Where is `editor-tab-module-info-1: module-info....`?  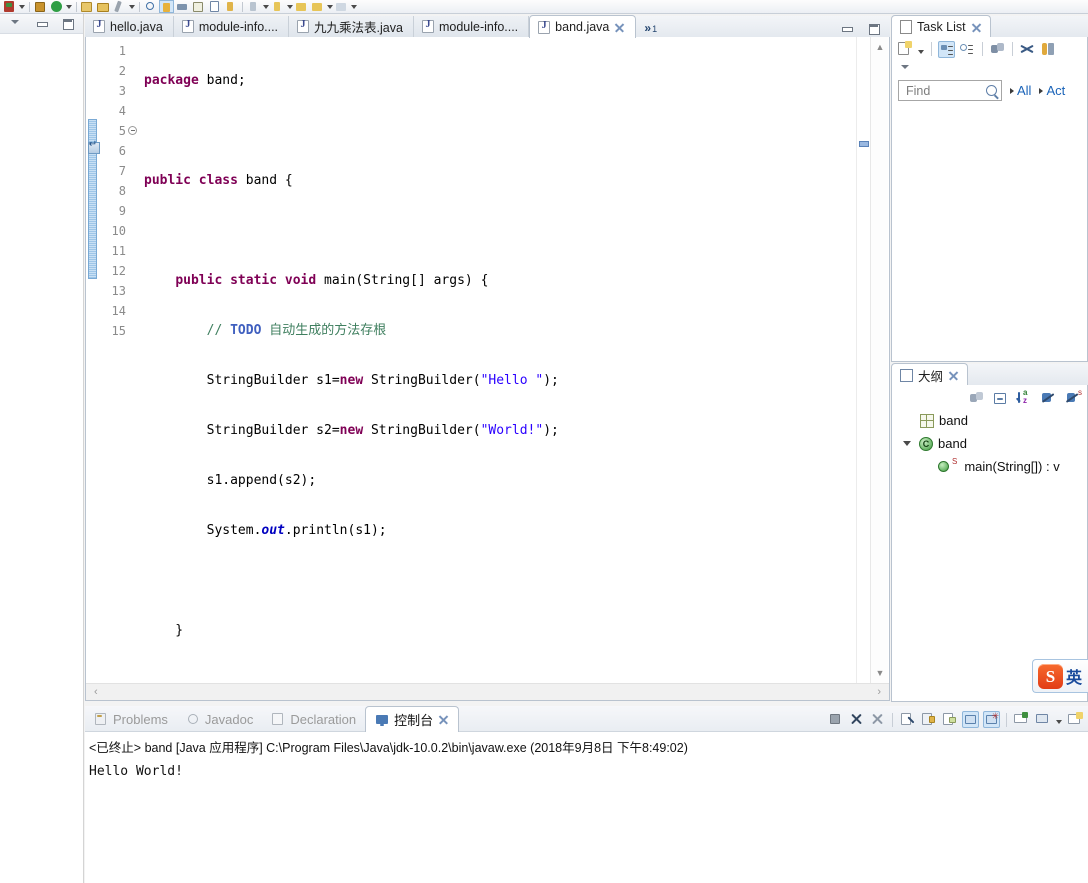 editor-tab-module-info-1: module-info.... is located at coordinates (231, 26).